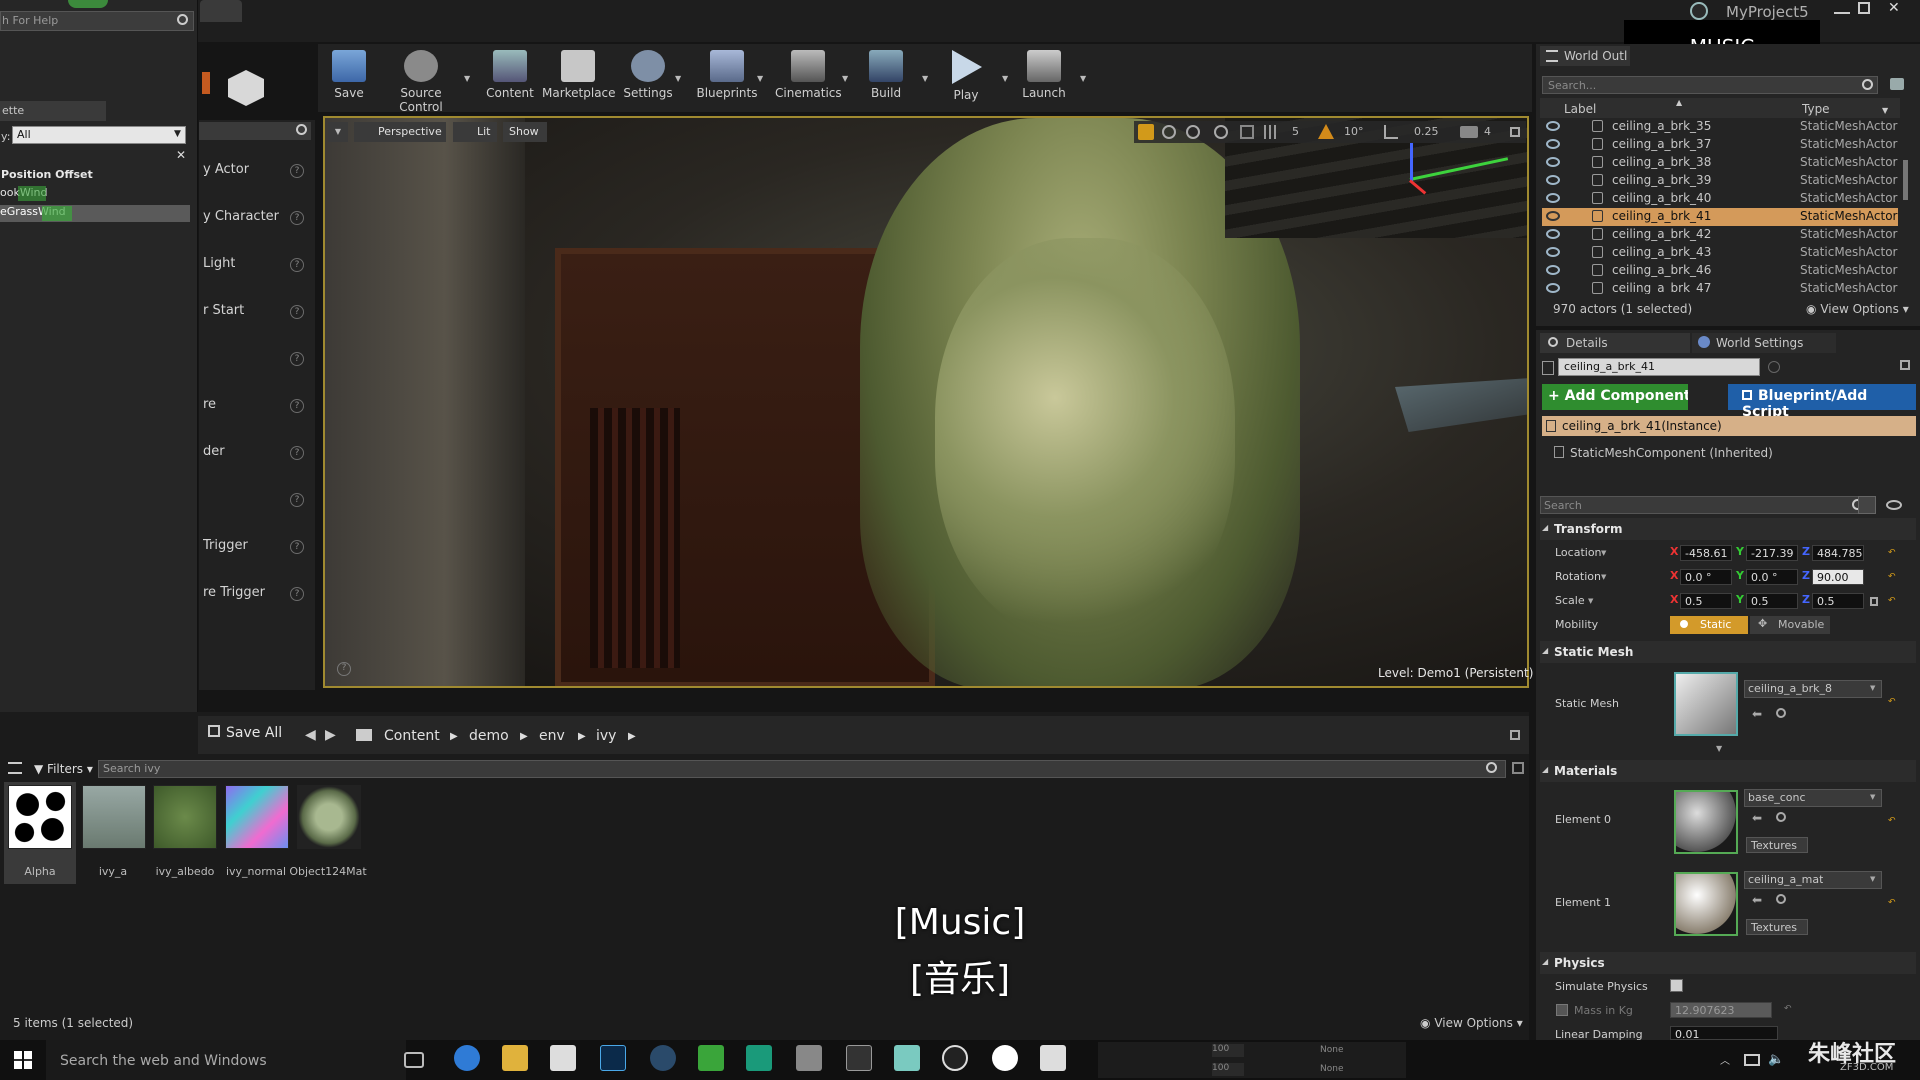 Image resolution: width=1920 pixels, height=1080 pixels. What do you see at coordinates (1426, 131) in the screenshot?
I see `scale-snap-value: 0.25` at bounding box center [1426, 131].